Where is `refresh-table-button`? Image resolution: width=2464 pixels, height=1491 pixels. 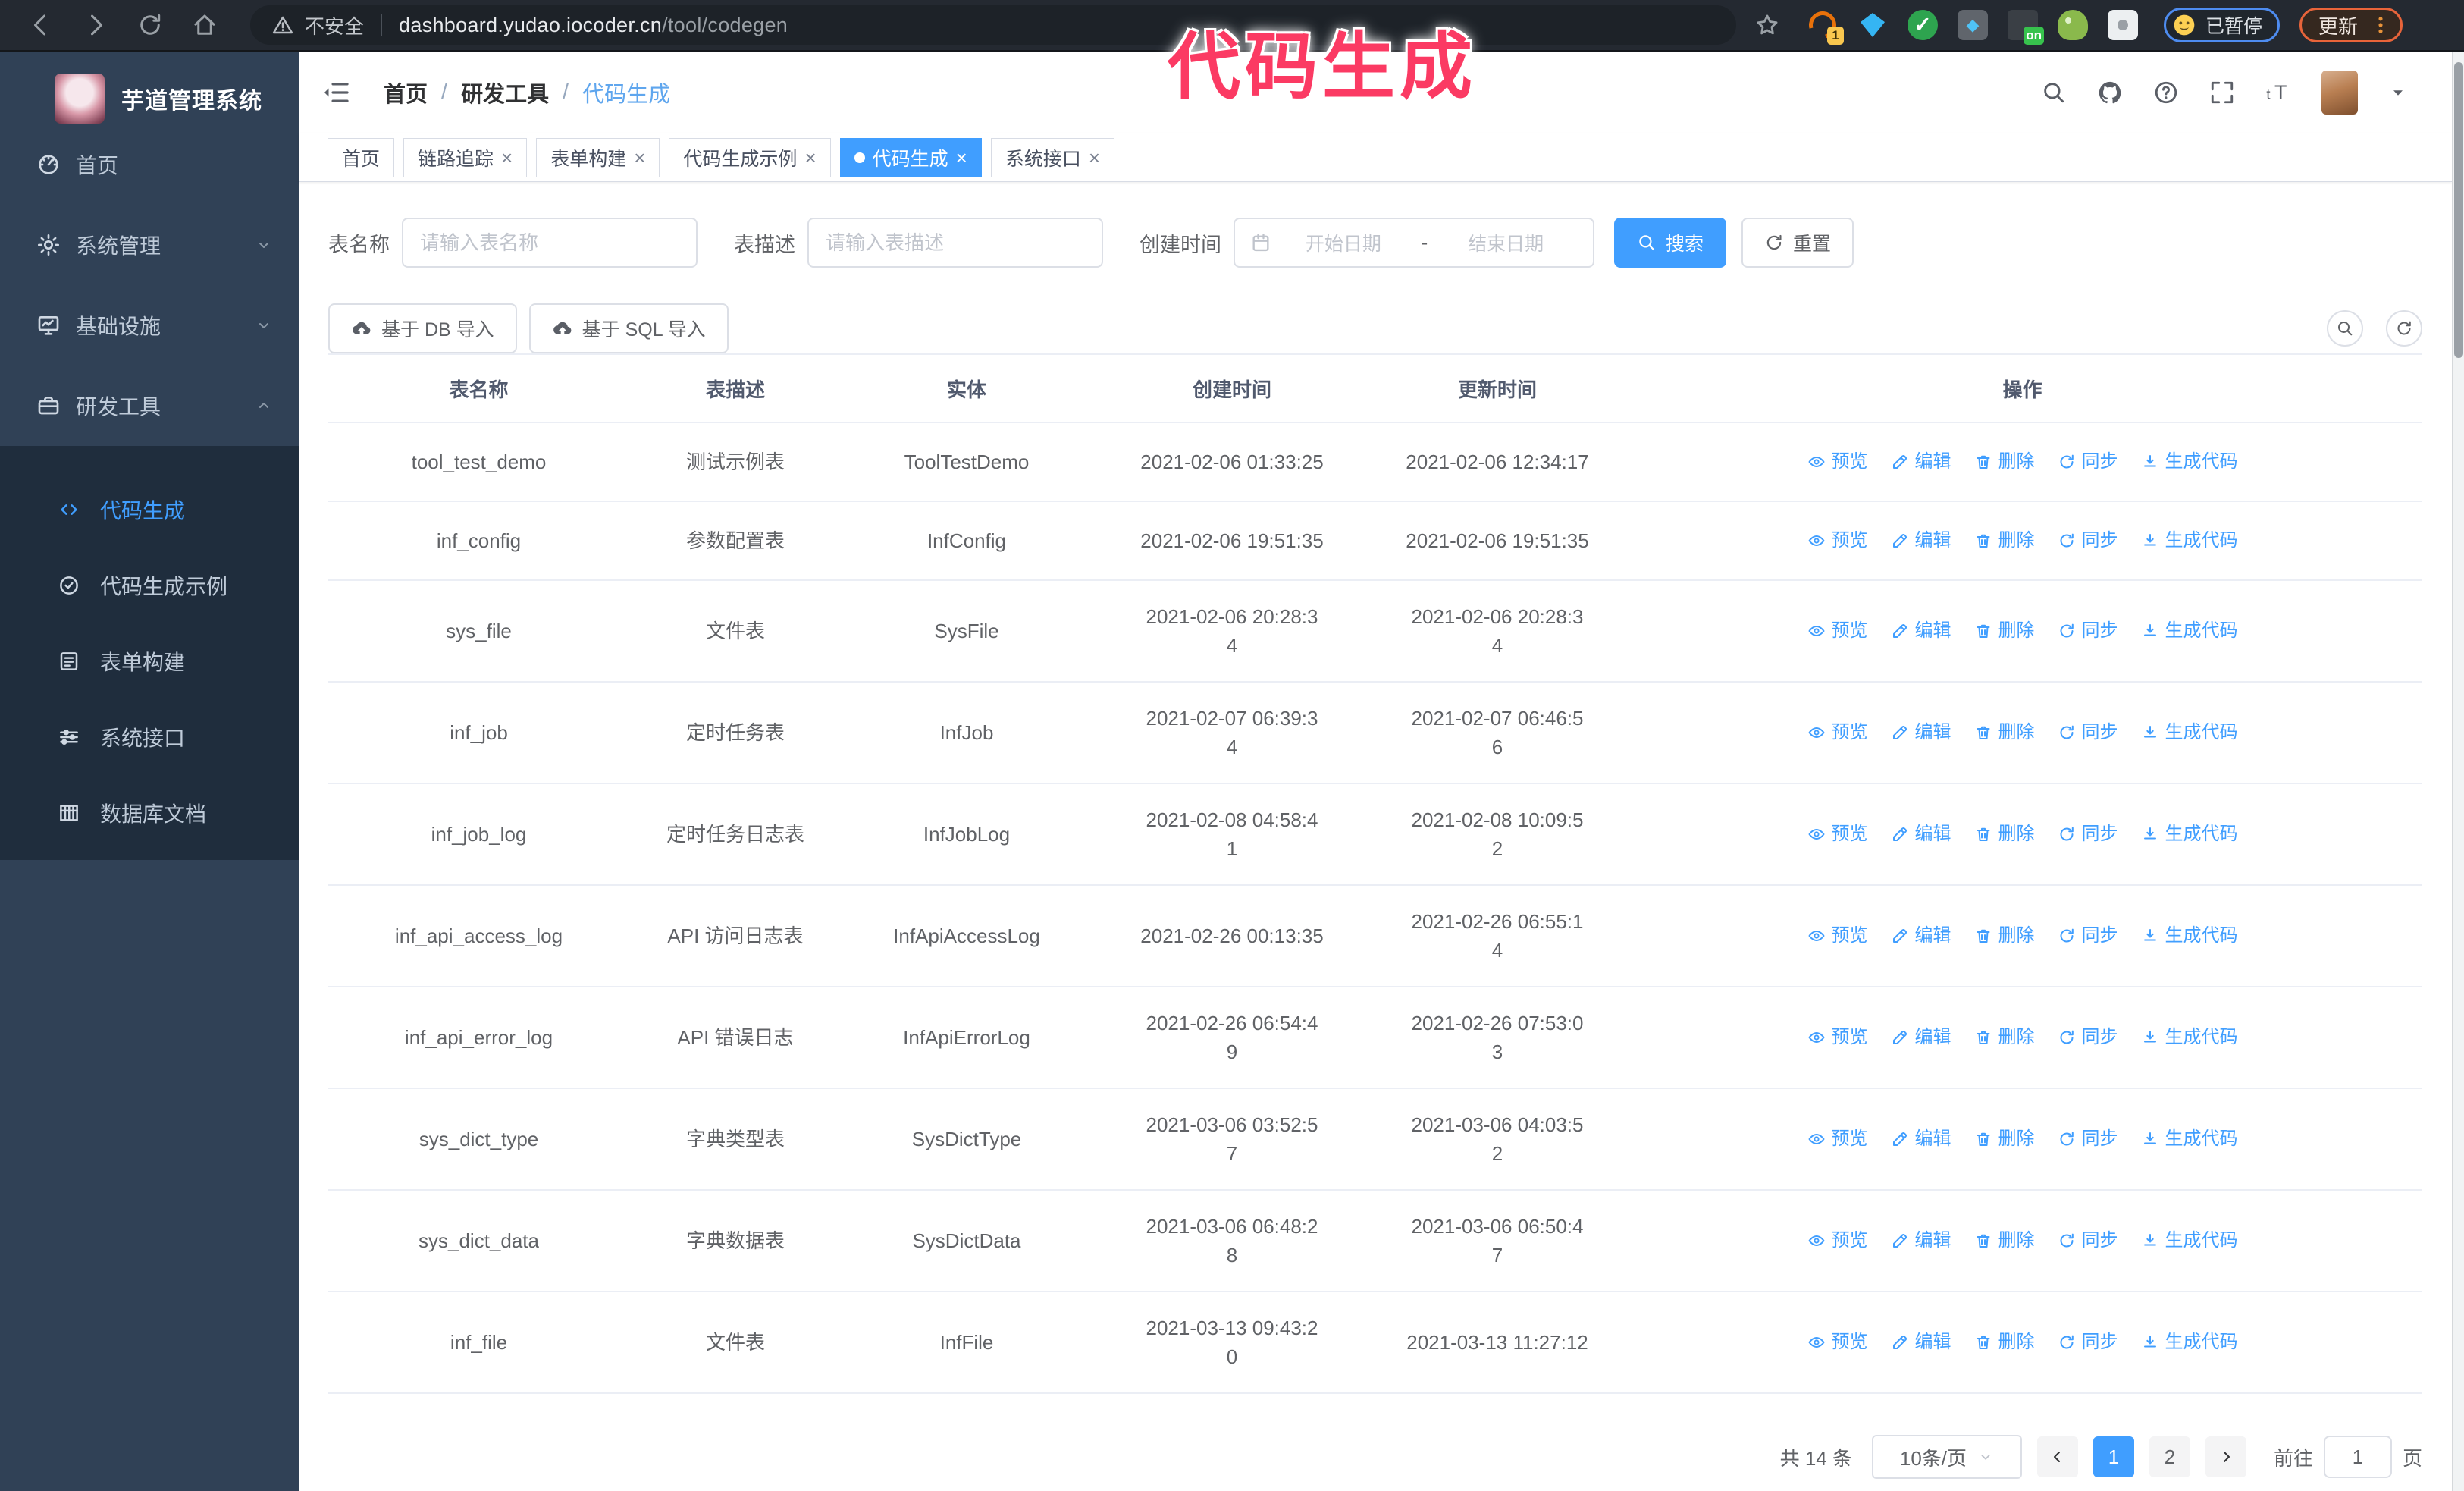
refresh-table-button is located at coordinates (2404, 328).